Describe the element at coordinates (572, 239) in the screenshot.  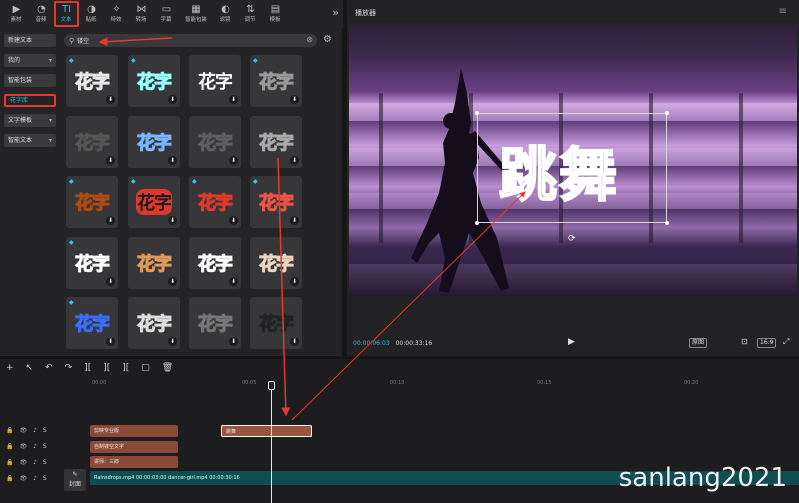
I see `rotate-icon: ⟳` at that location.